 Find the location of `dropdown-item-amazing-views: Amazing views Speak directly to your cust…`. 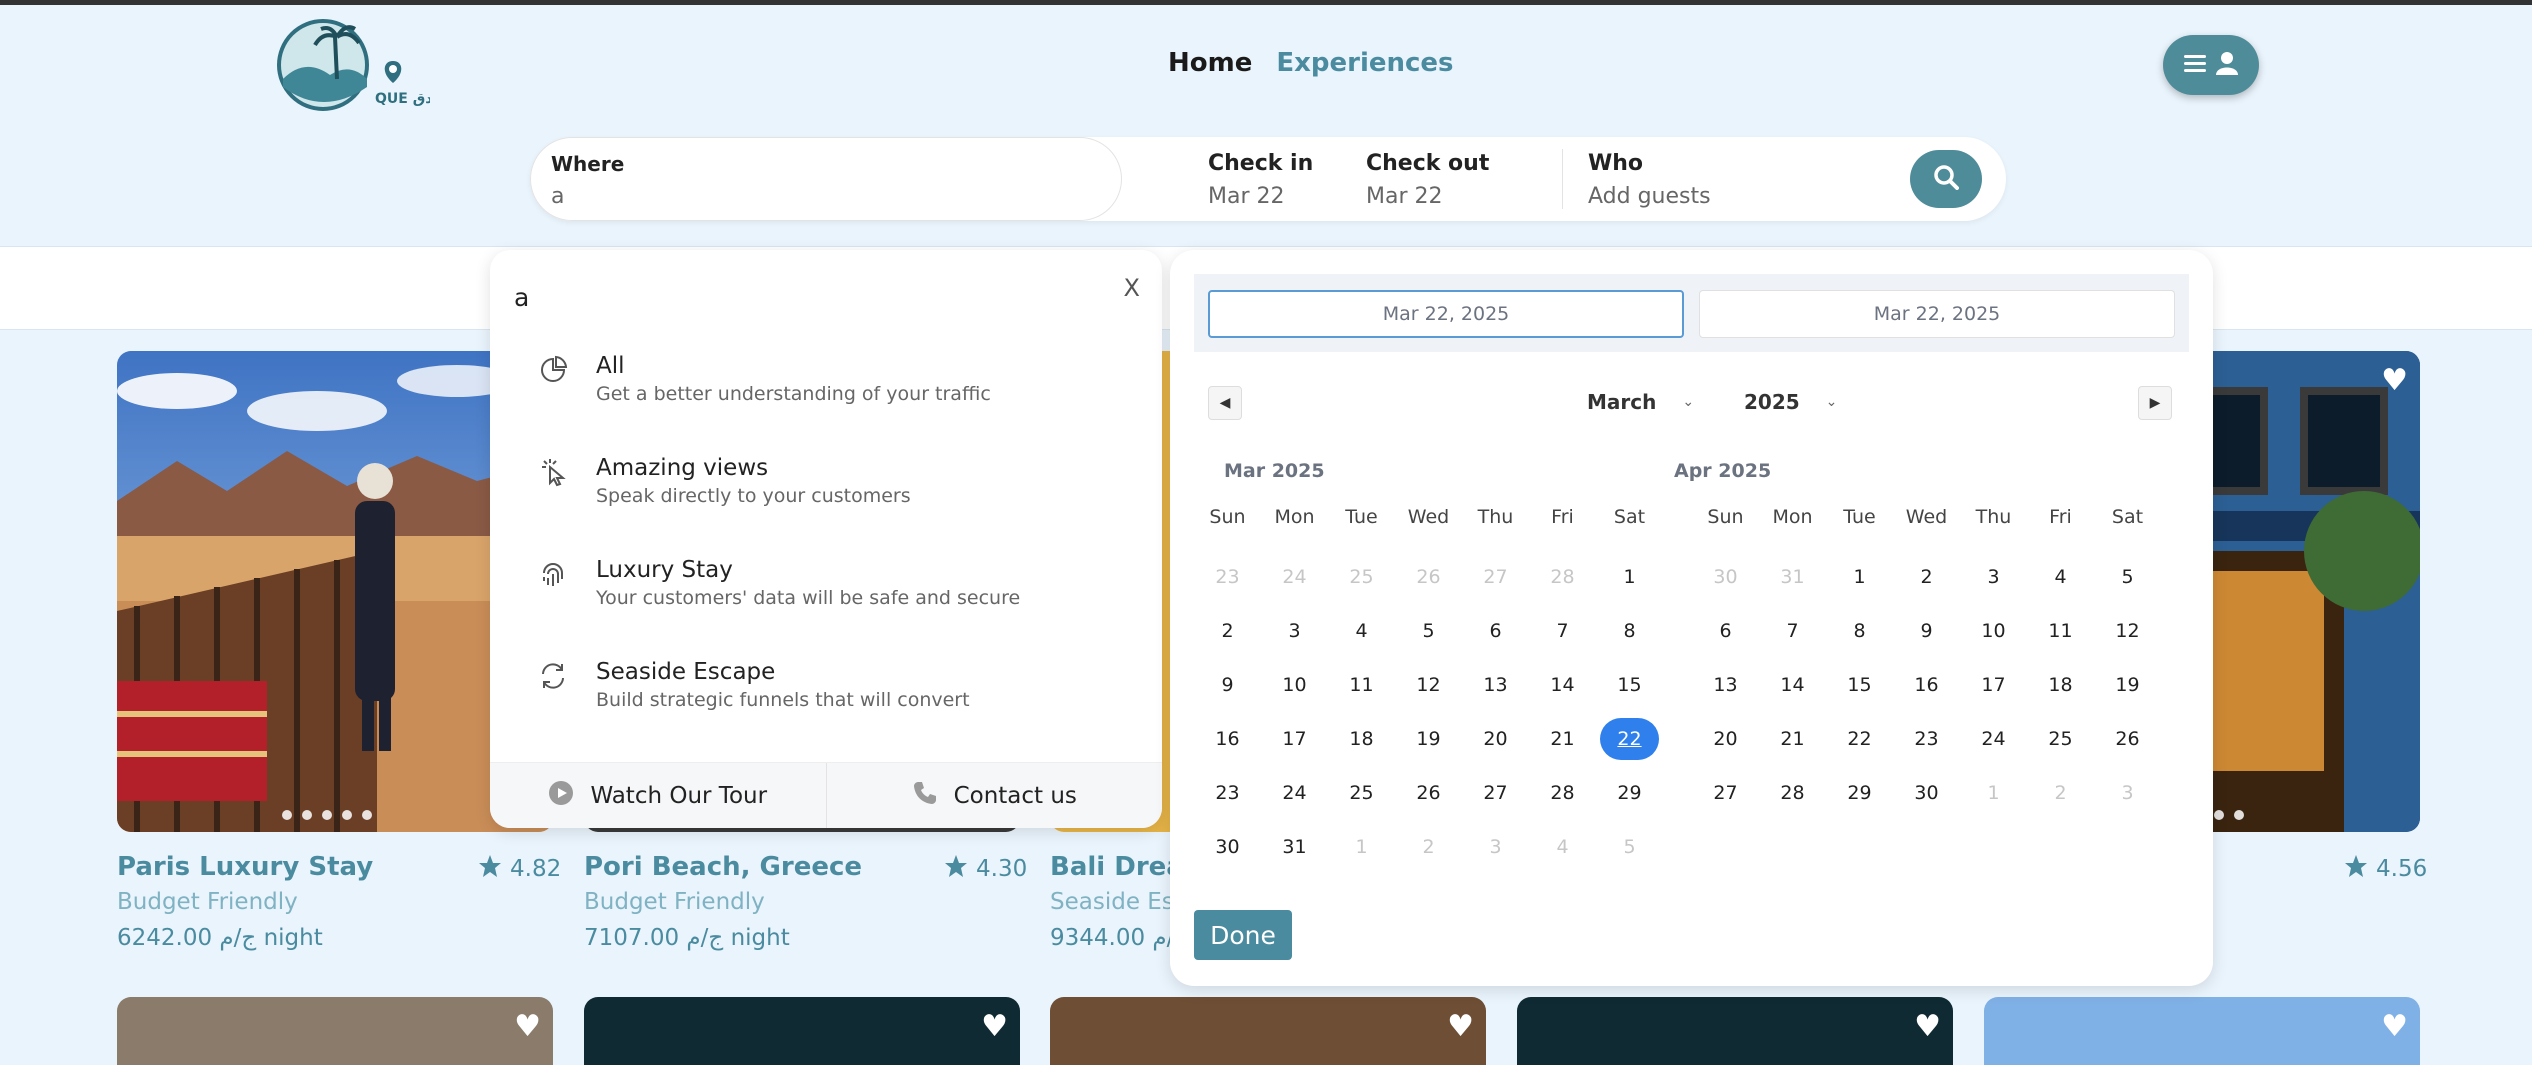

dropdown-item-amazing-views: Amazing views Speak directly to your cust… is located at coordinates (724, 481).